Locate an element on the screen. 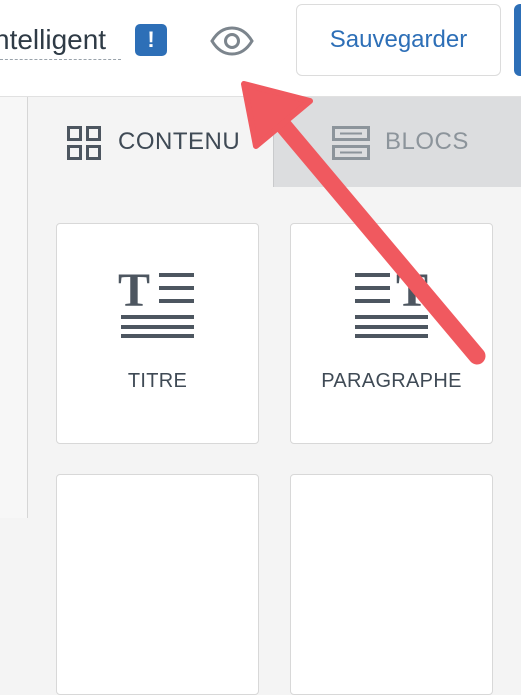 This screenshot has height=695, width=521. content-card-titre: T TITRE is located at coordinates (157, 333).